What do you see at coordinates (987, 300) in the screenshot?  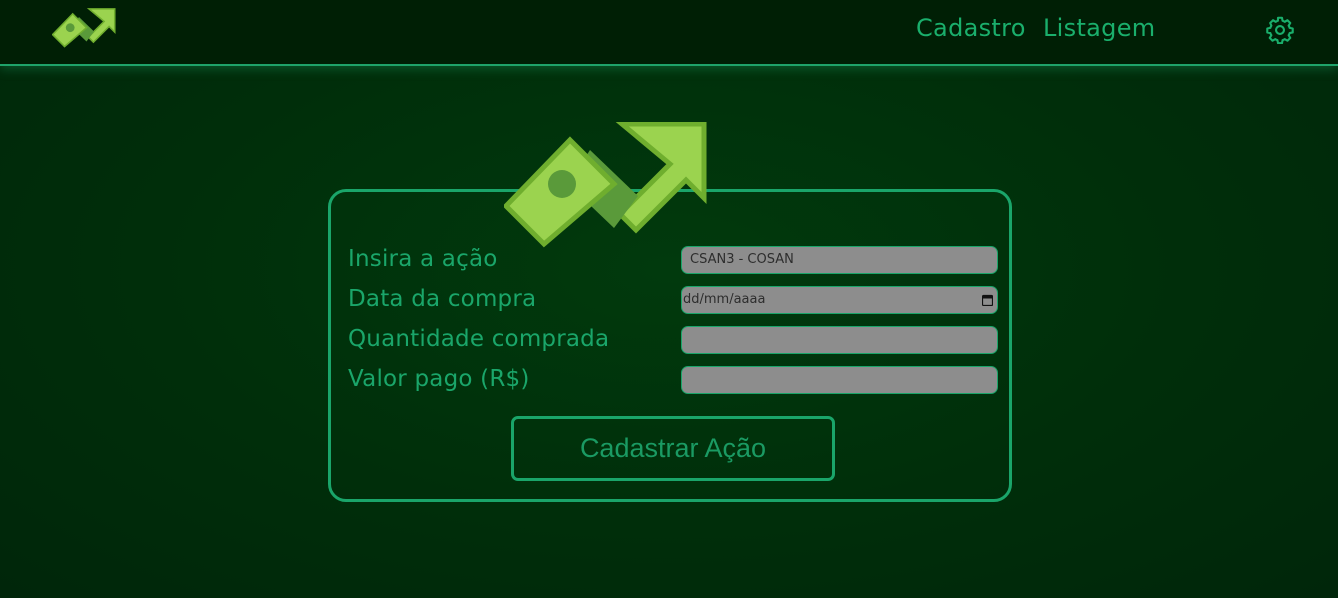 I see `calendar-icon` at bounding box center [987, 300].